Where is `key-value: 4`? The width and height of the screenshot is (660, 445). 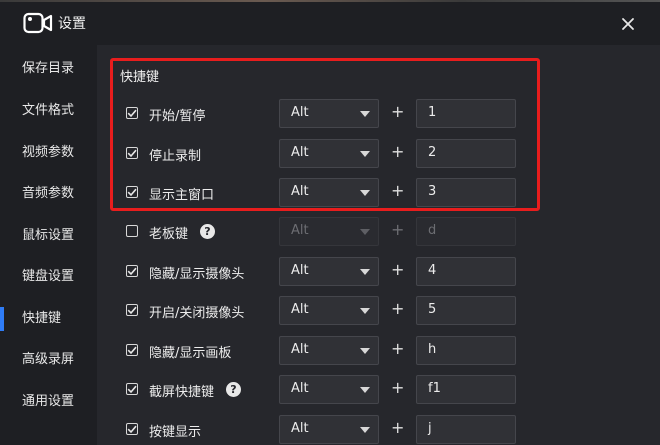
key-value: 4 is located at coordinates (432, 270).